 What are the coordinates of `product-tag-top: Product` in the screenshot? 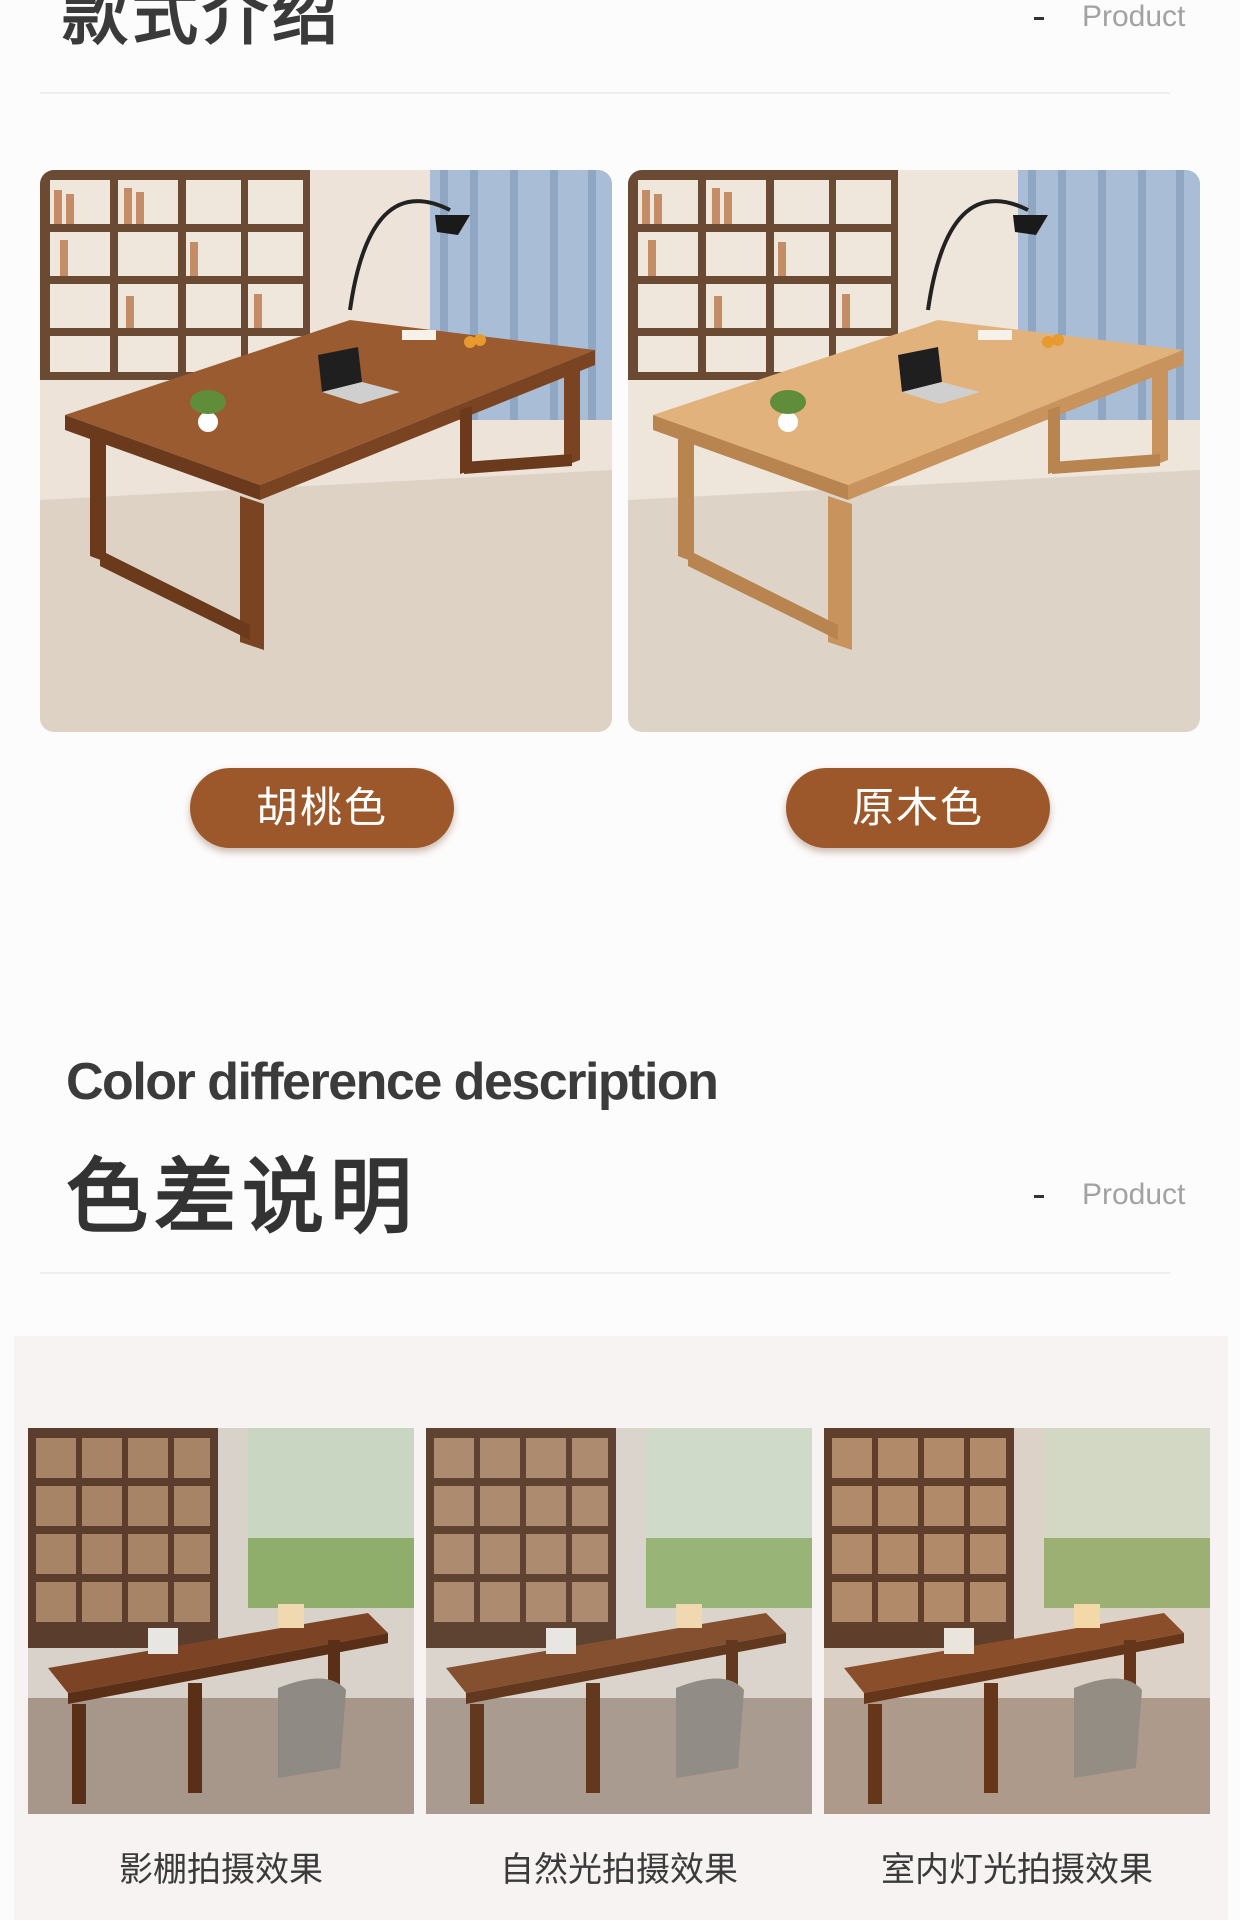 It's located at (1109, 17).